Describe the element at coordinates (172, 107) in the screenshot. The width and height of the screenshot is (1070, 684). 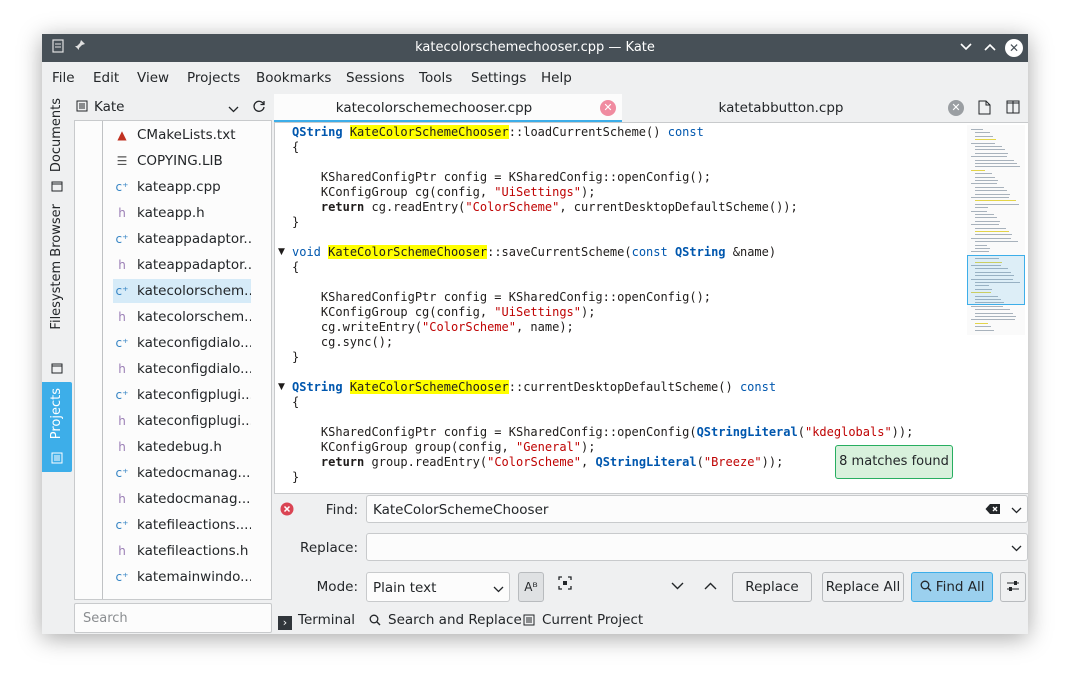
I see `project-selector: Kate` at that location.